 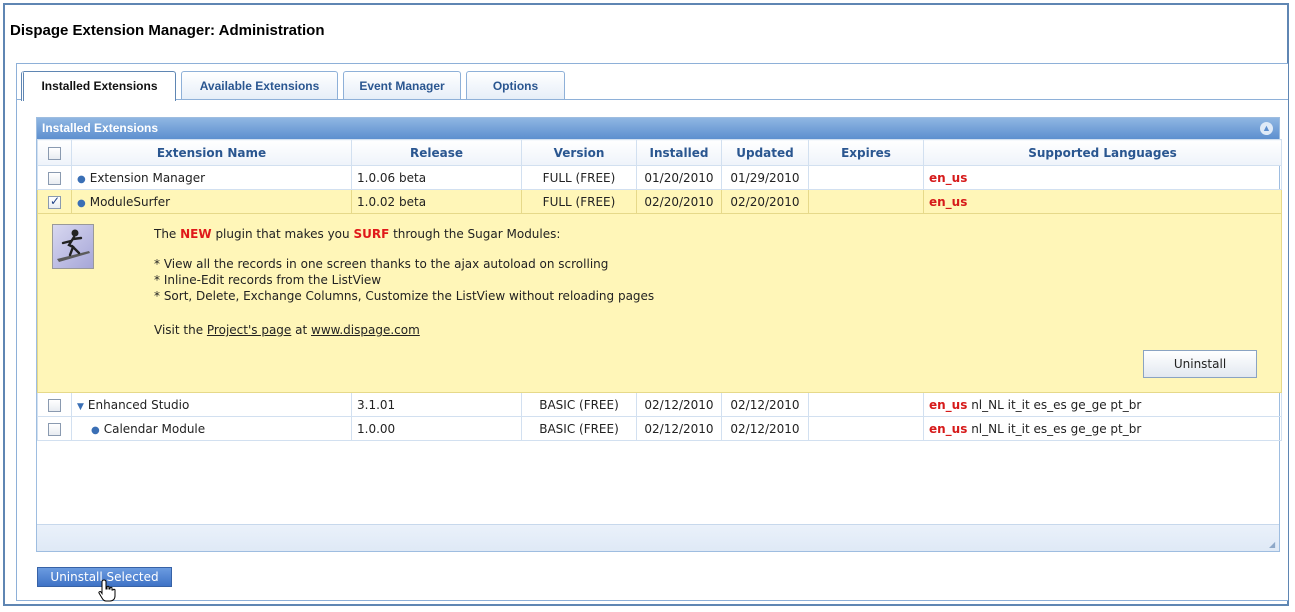 What do you see at coordinates (249, 330) in the screenshot?
I see `project-page-link: Project's page` at bounding box center [249, 330].